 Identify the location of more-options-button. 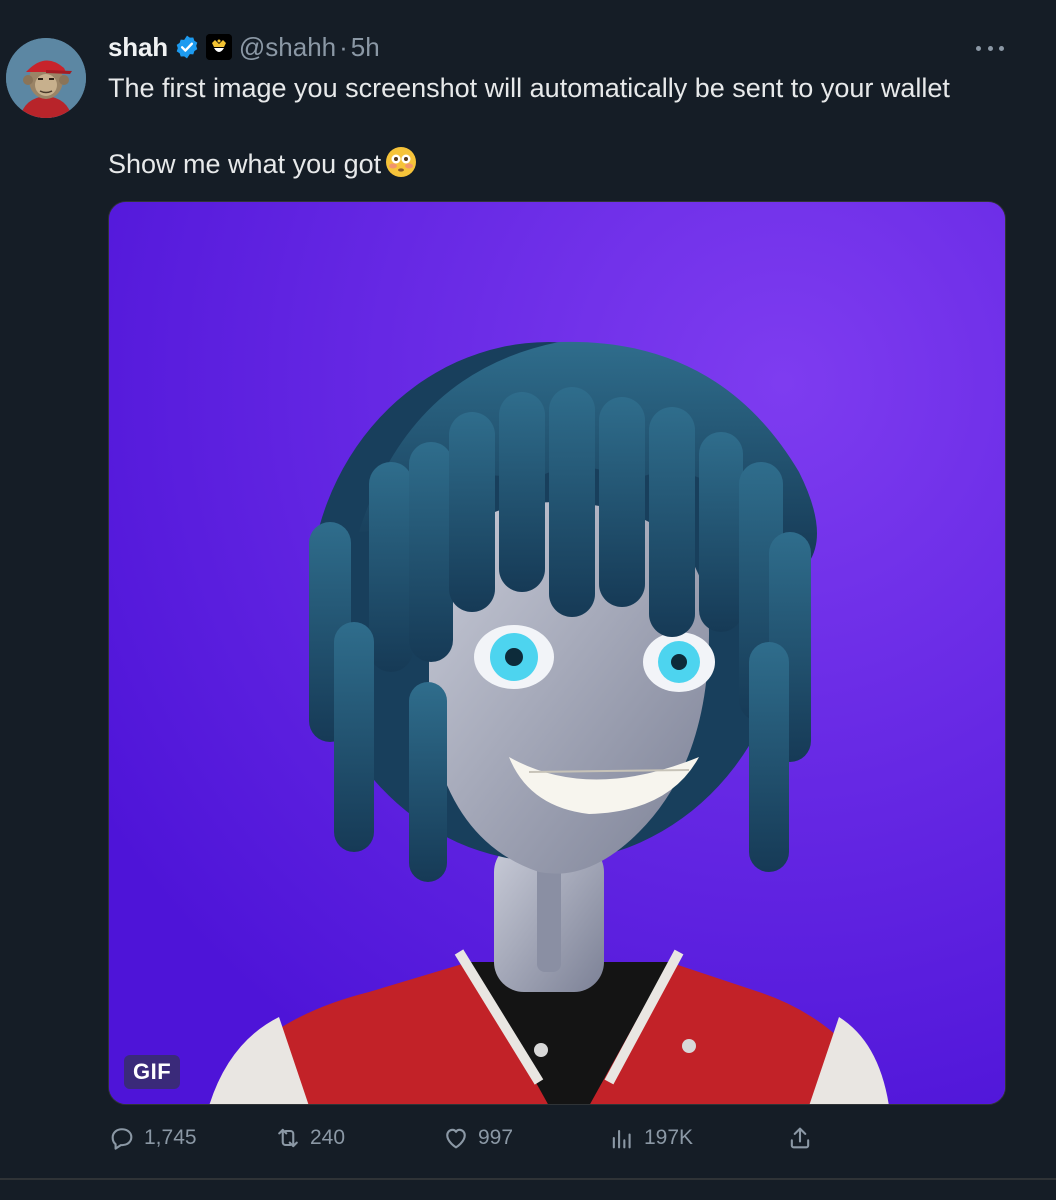
(990, 48).